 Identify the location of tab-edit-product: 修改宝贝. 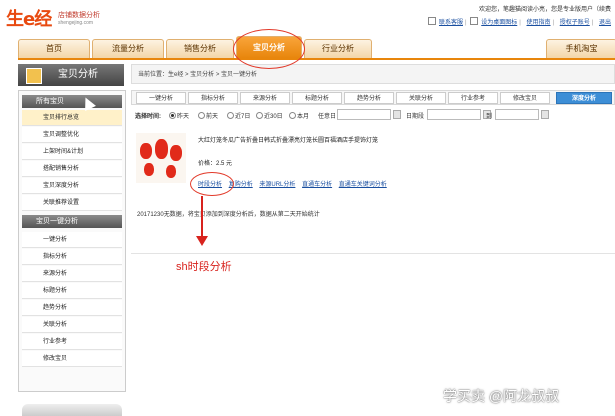
(525, 98).